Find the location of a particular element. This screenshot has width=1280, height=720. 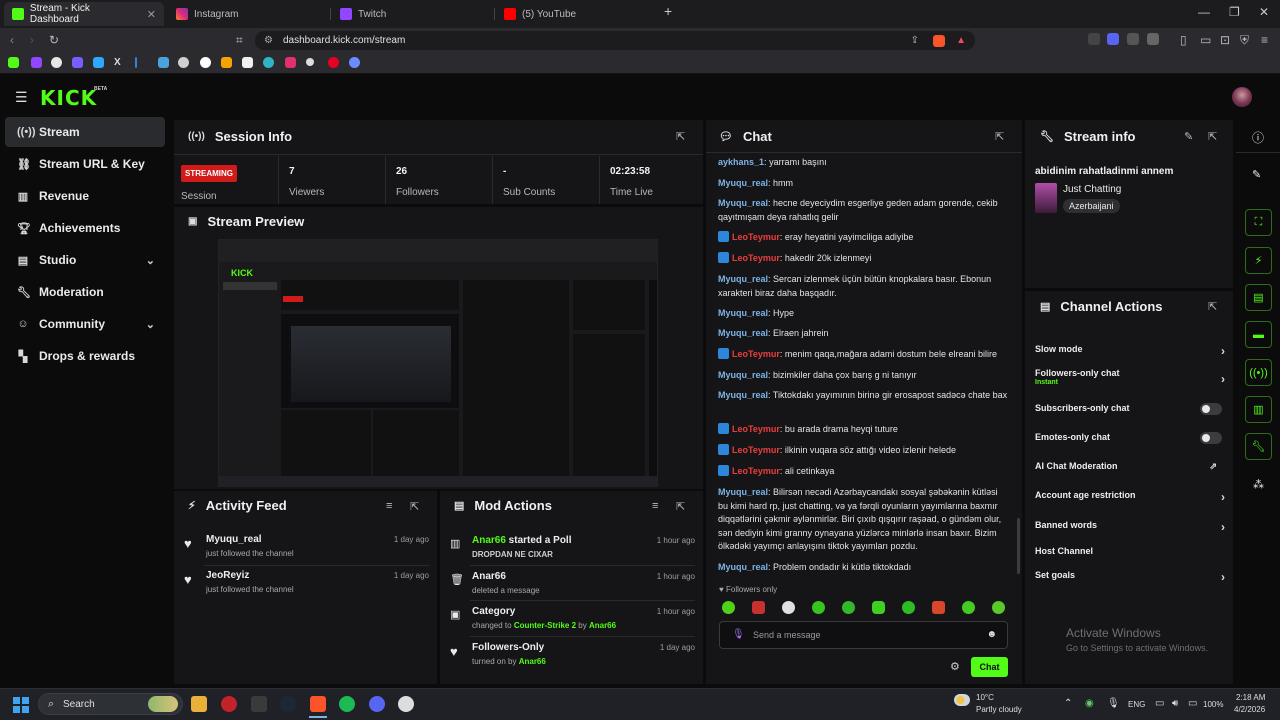

instagram-bookmark-icon is located at coordinates (290, 62).